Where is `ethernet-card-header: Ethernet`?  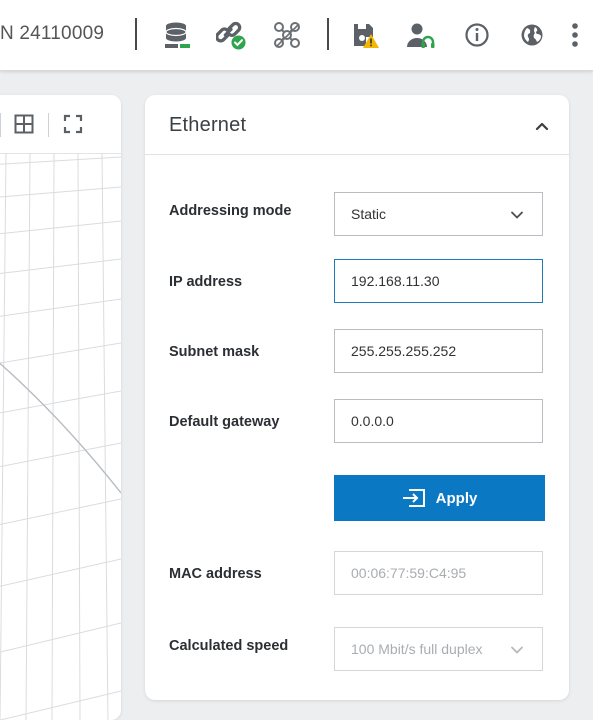
ethernet-card-header: Ethernet is located at coordinates (357, 125).